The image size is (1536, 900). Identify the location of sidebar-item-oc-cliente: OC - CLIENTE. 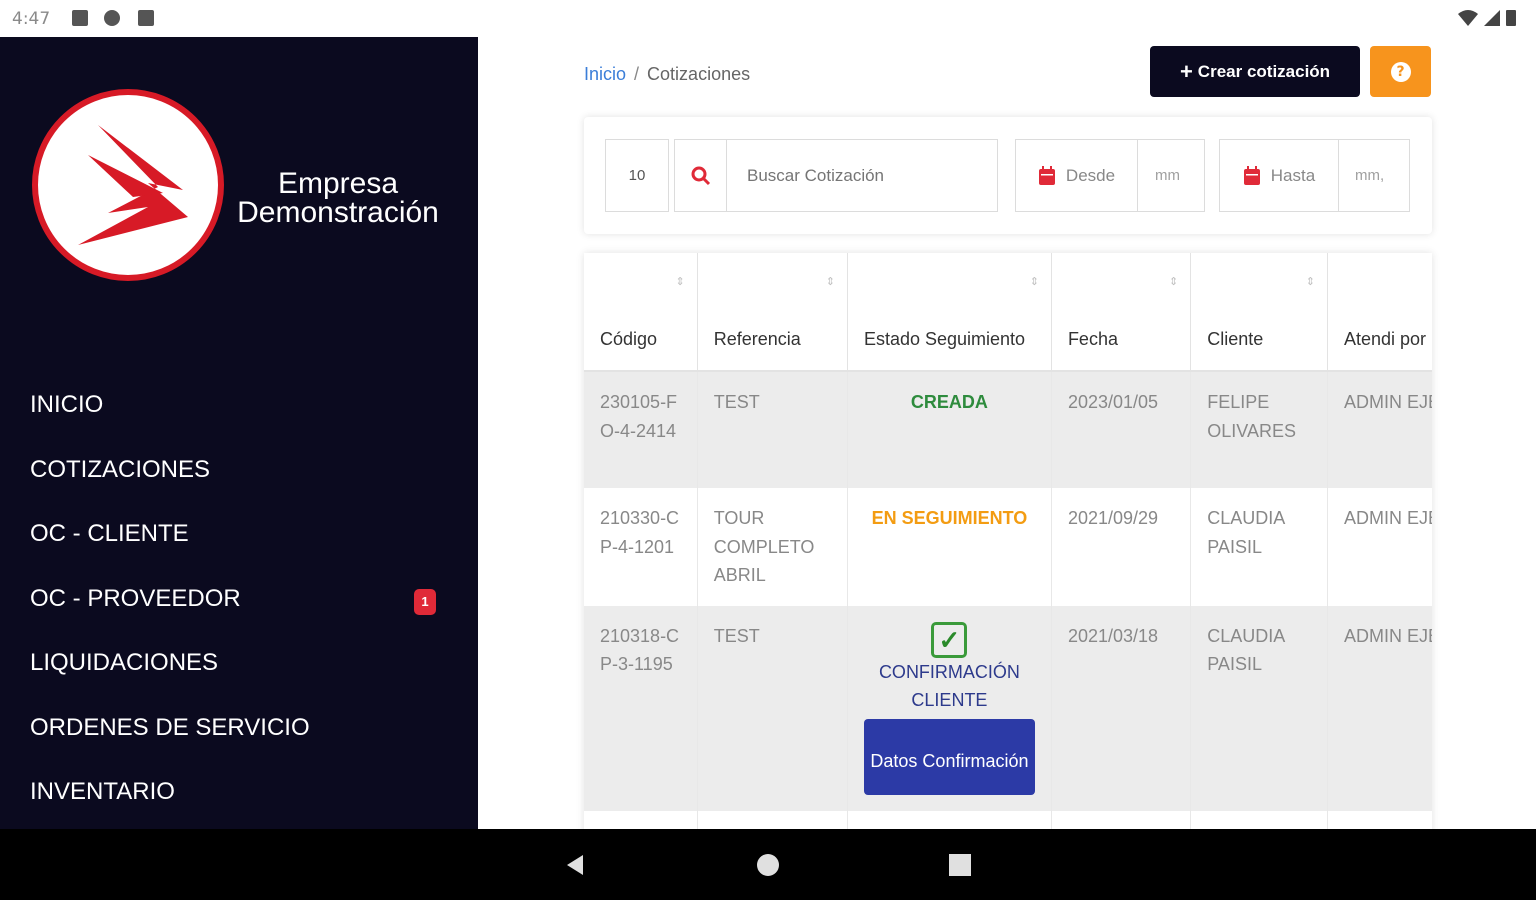
(240, 534).